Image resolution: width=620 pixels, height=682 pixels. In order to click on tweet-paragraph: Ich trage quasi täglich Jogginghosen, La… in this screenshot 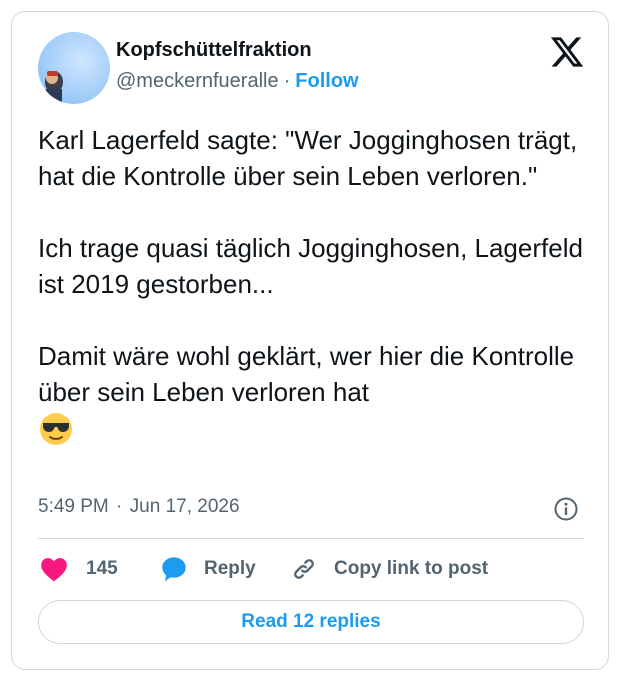, I will do `click(310, 266)`.